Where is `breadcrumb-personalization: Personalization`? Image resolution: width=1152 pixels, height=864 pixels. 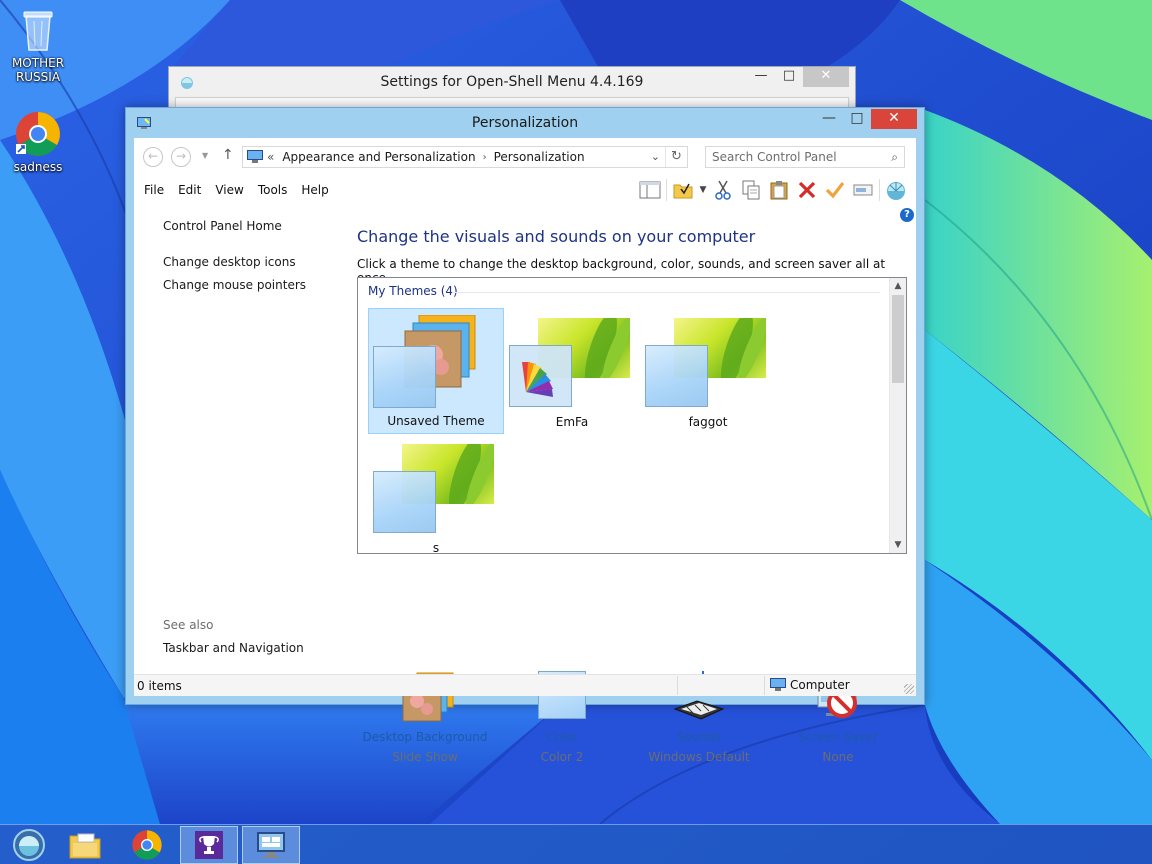 breadcrumb-personalization: Personalization is located at coordinates (539, 157).